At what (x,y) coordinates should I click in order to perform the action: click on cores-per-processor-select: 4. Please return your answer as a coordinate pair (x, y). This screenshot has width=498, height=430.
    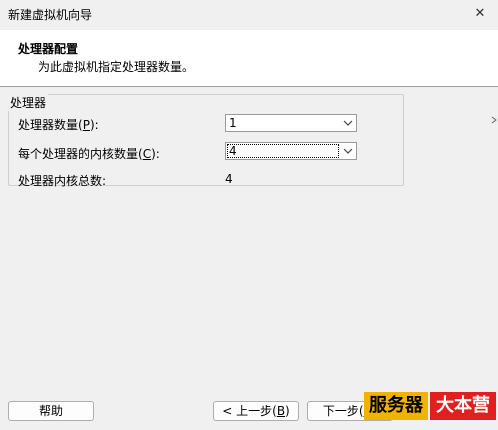
    Looking at the image, I should click on (291, 151).